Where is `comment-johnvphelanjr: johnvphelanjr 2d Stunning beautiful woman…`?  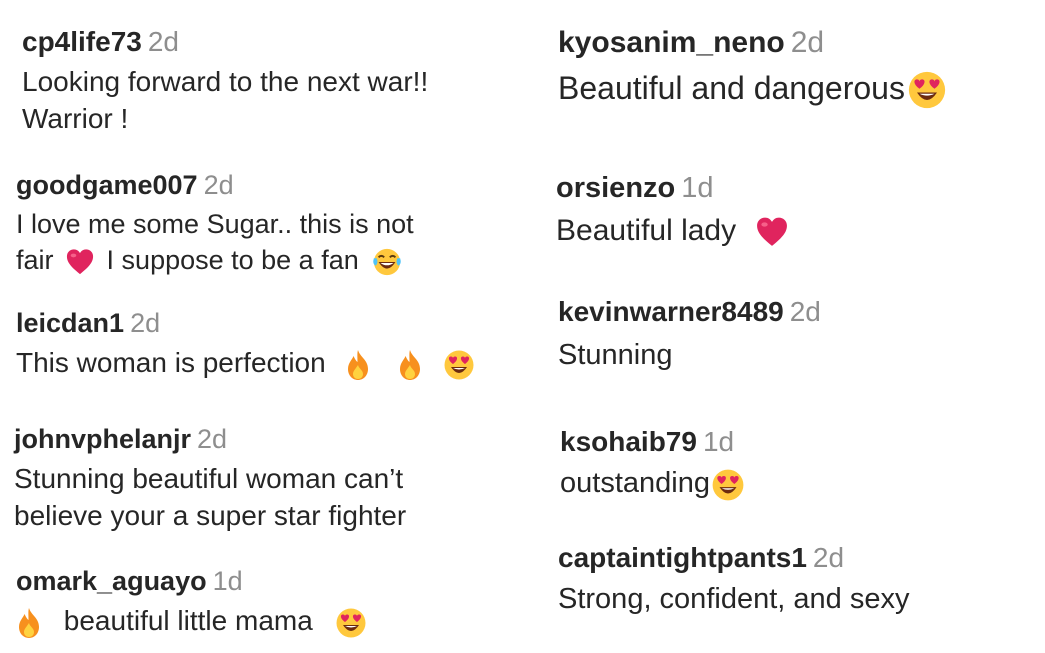
comment-johnvphelanjr: johnvphelanjr 2d Stunning beautiful woman… is located at coordinates (210, 479).